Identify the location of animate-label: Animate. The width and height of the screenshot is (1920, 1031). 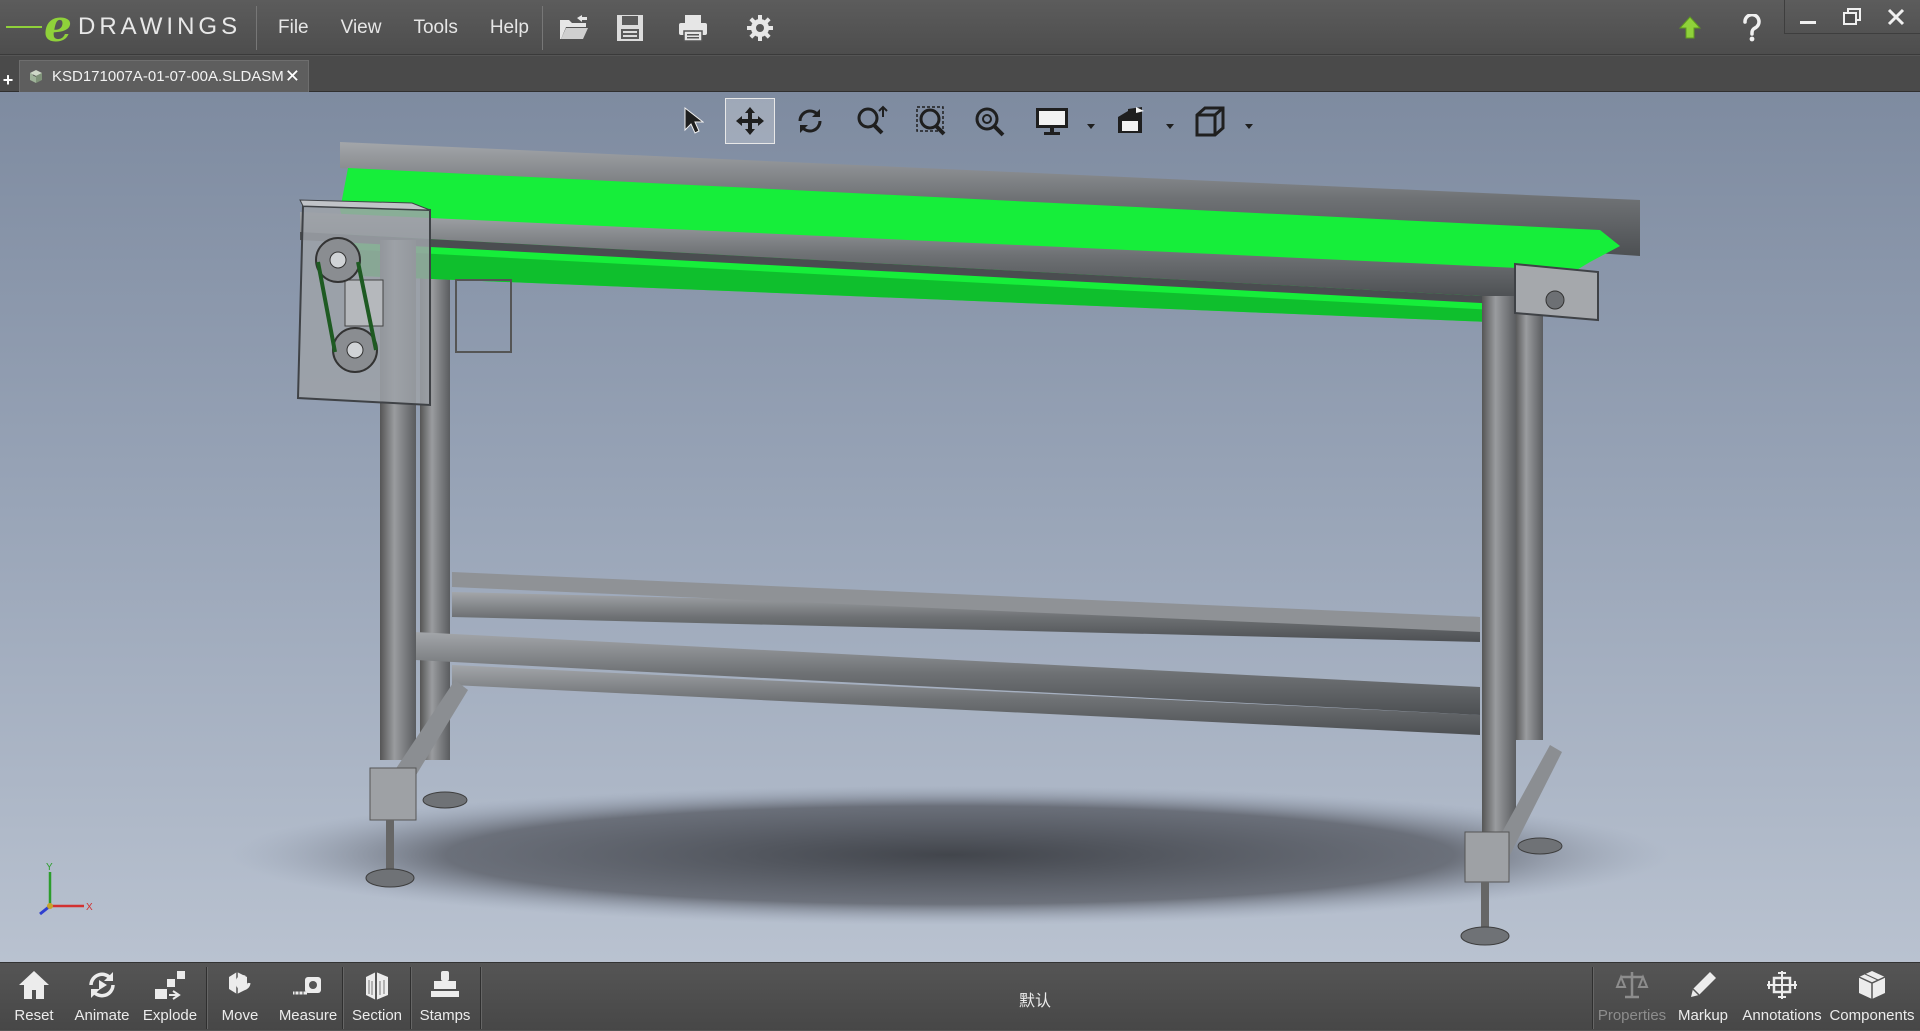
(102, 1015).